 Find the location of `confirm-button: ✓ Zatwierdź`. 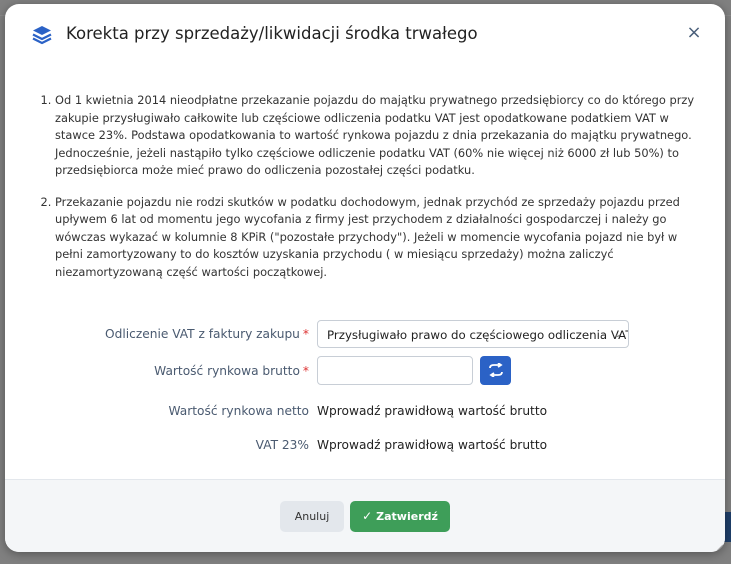

confirm-button: ✓ Zatwierdź is located at coordinates (400, 516).